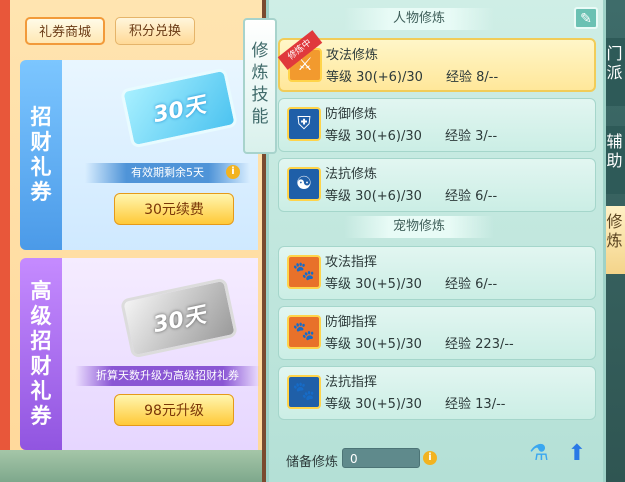 Image resolution: width=625 pixels, height=482 pixels. Describe the element at coordinates (437, 125) in the screenshot. I see `skill-row-defense: ⛨ 防御修炼 等级 30(+6)/30 经验 3/--` at that location.